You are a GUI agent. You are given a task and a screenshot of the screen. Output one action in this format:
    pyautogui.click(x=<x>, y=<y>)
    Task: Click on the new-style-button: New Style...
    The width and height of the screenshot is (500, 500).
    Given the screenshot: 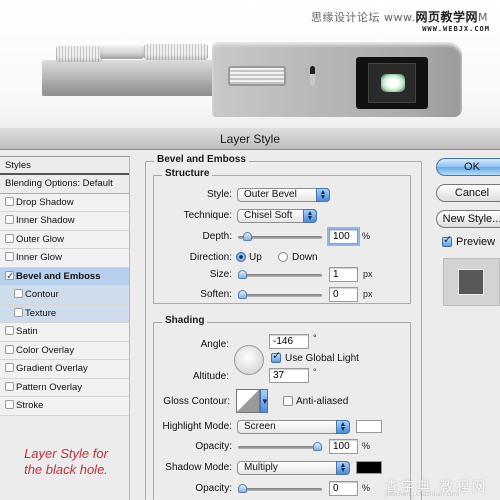 What is the action you would take?
    pyautogui.click(x=468, y=219)
    